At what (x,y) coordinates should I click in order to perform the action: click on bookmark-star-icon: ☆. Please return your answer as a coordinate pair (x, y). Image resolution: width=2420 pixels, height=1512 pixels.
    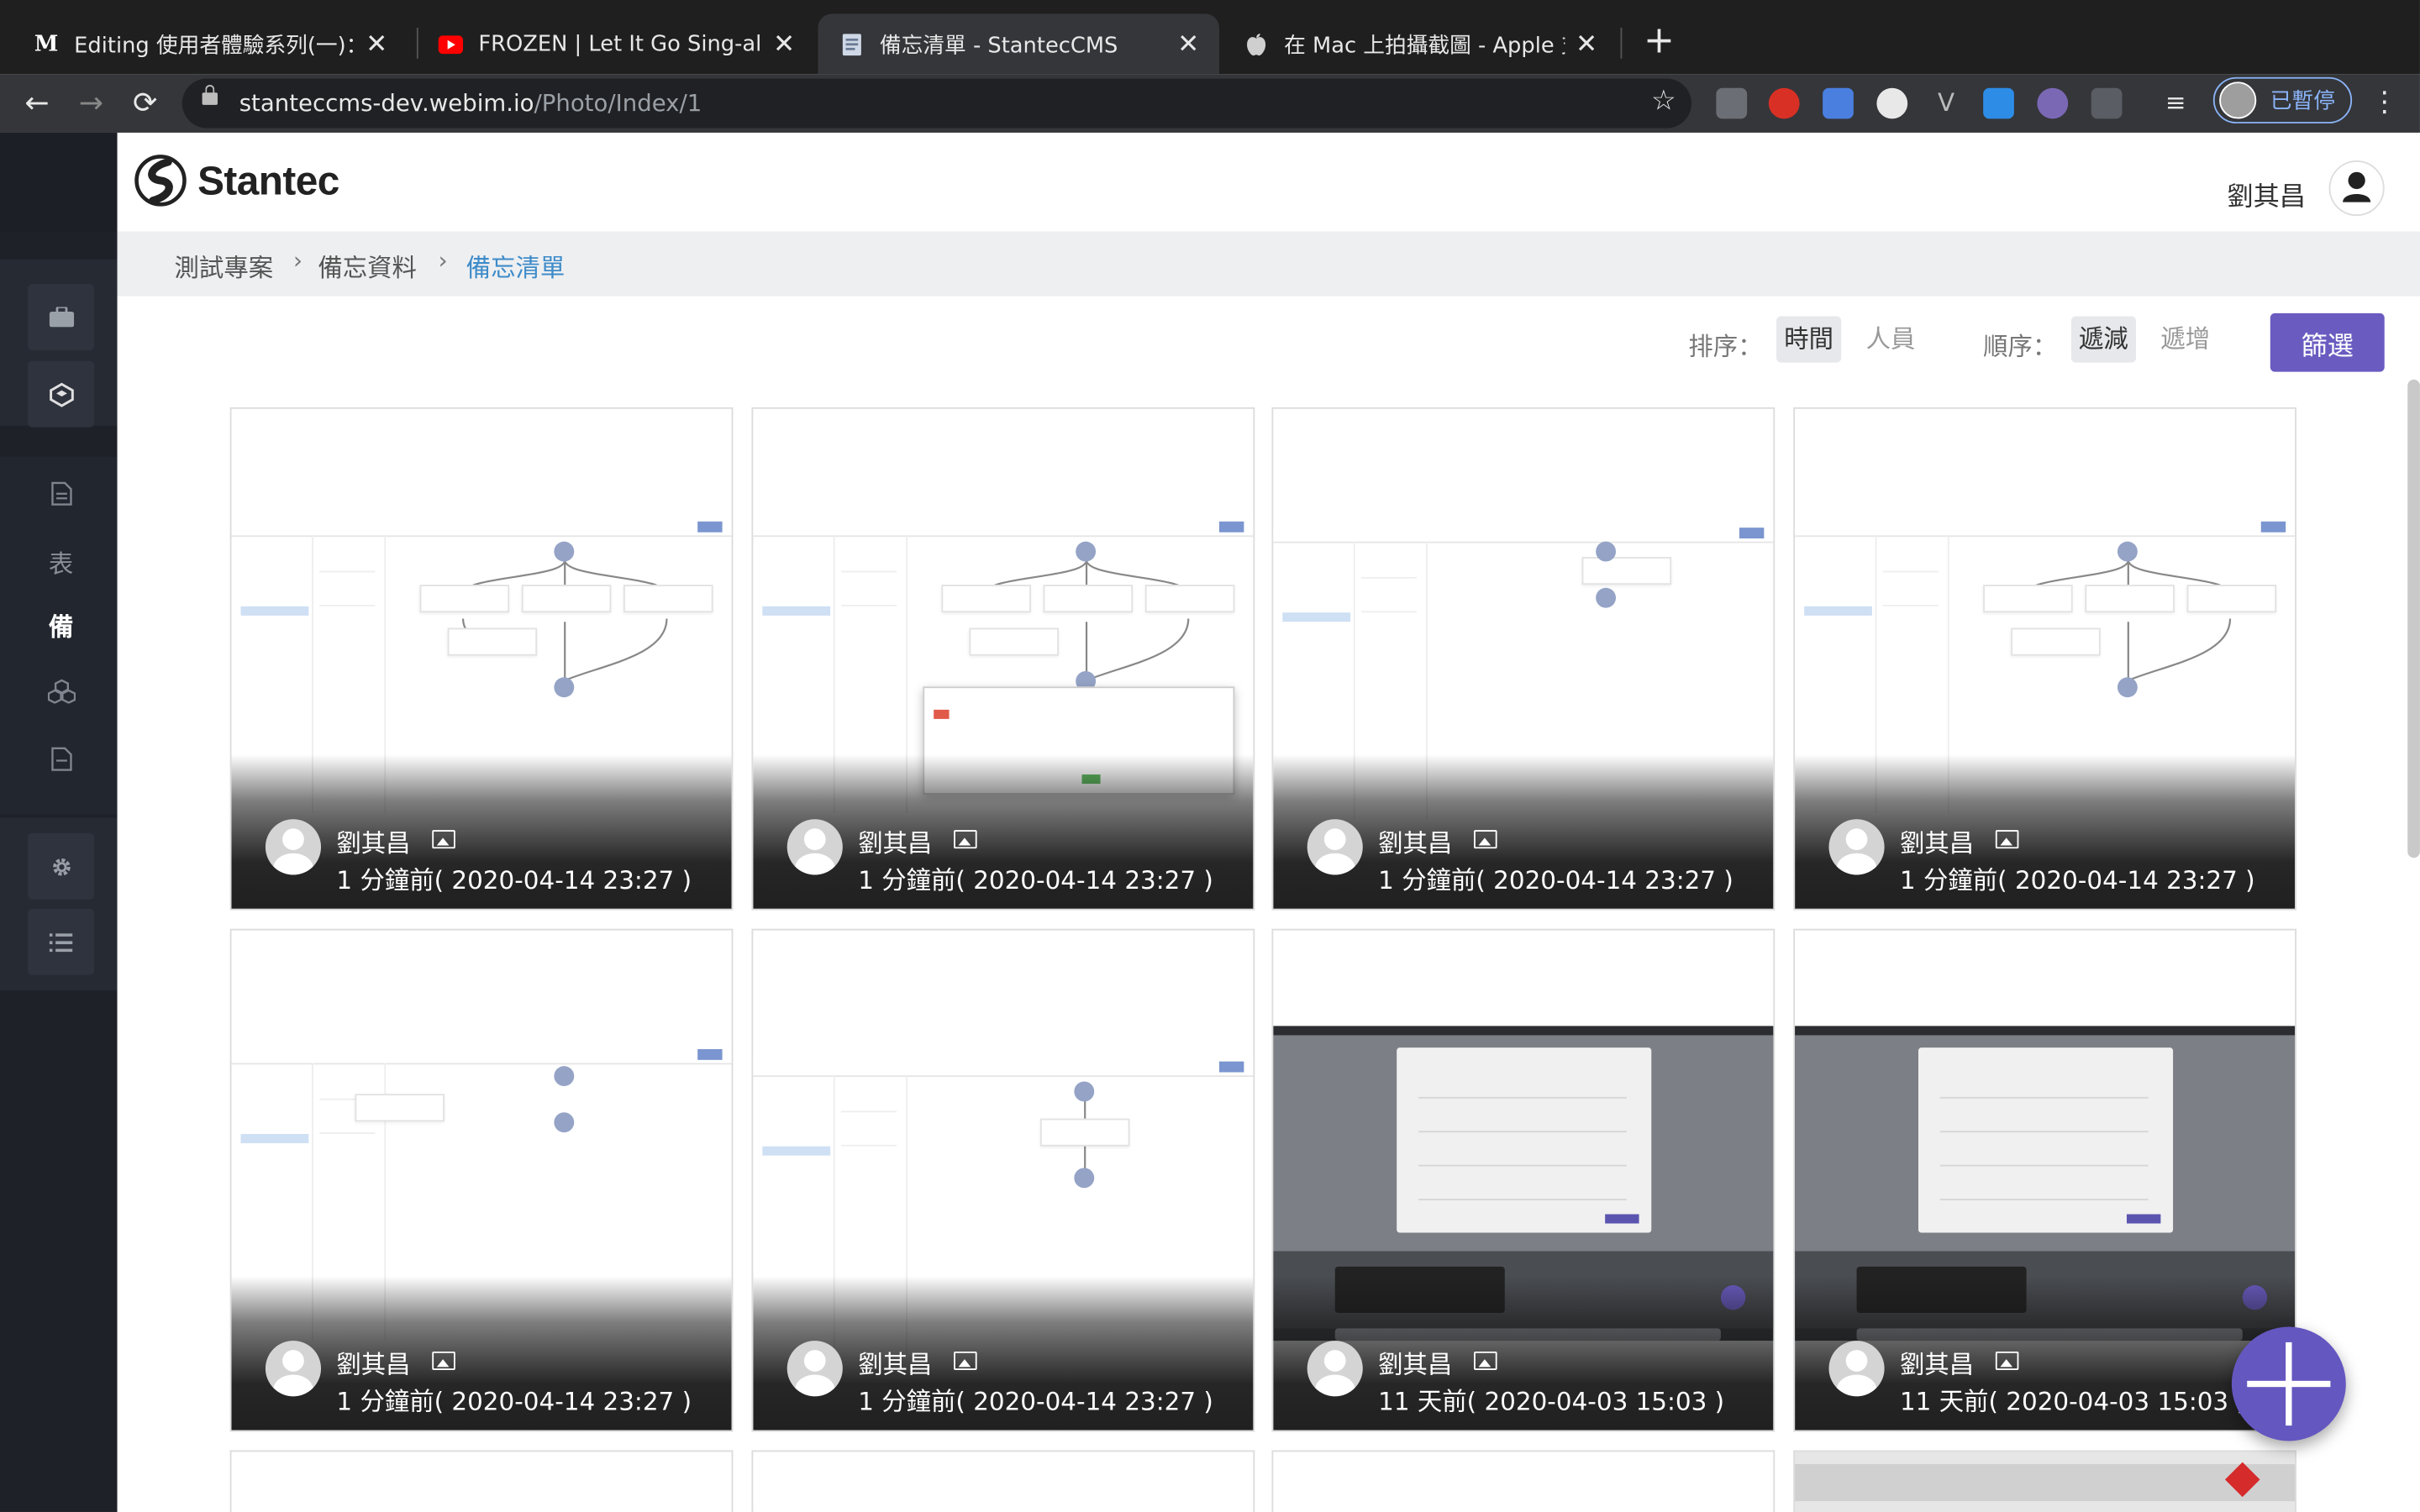
    Looking at the image, I should click on (1663, 101).